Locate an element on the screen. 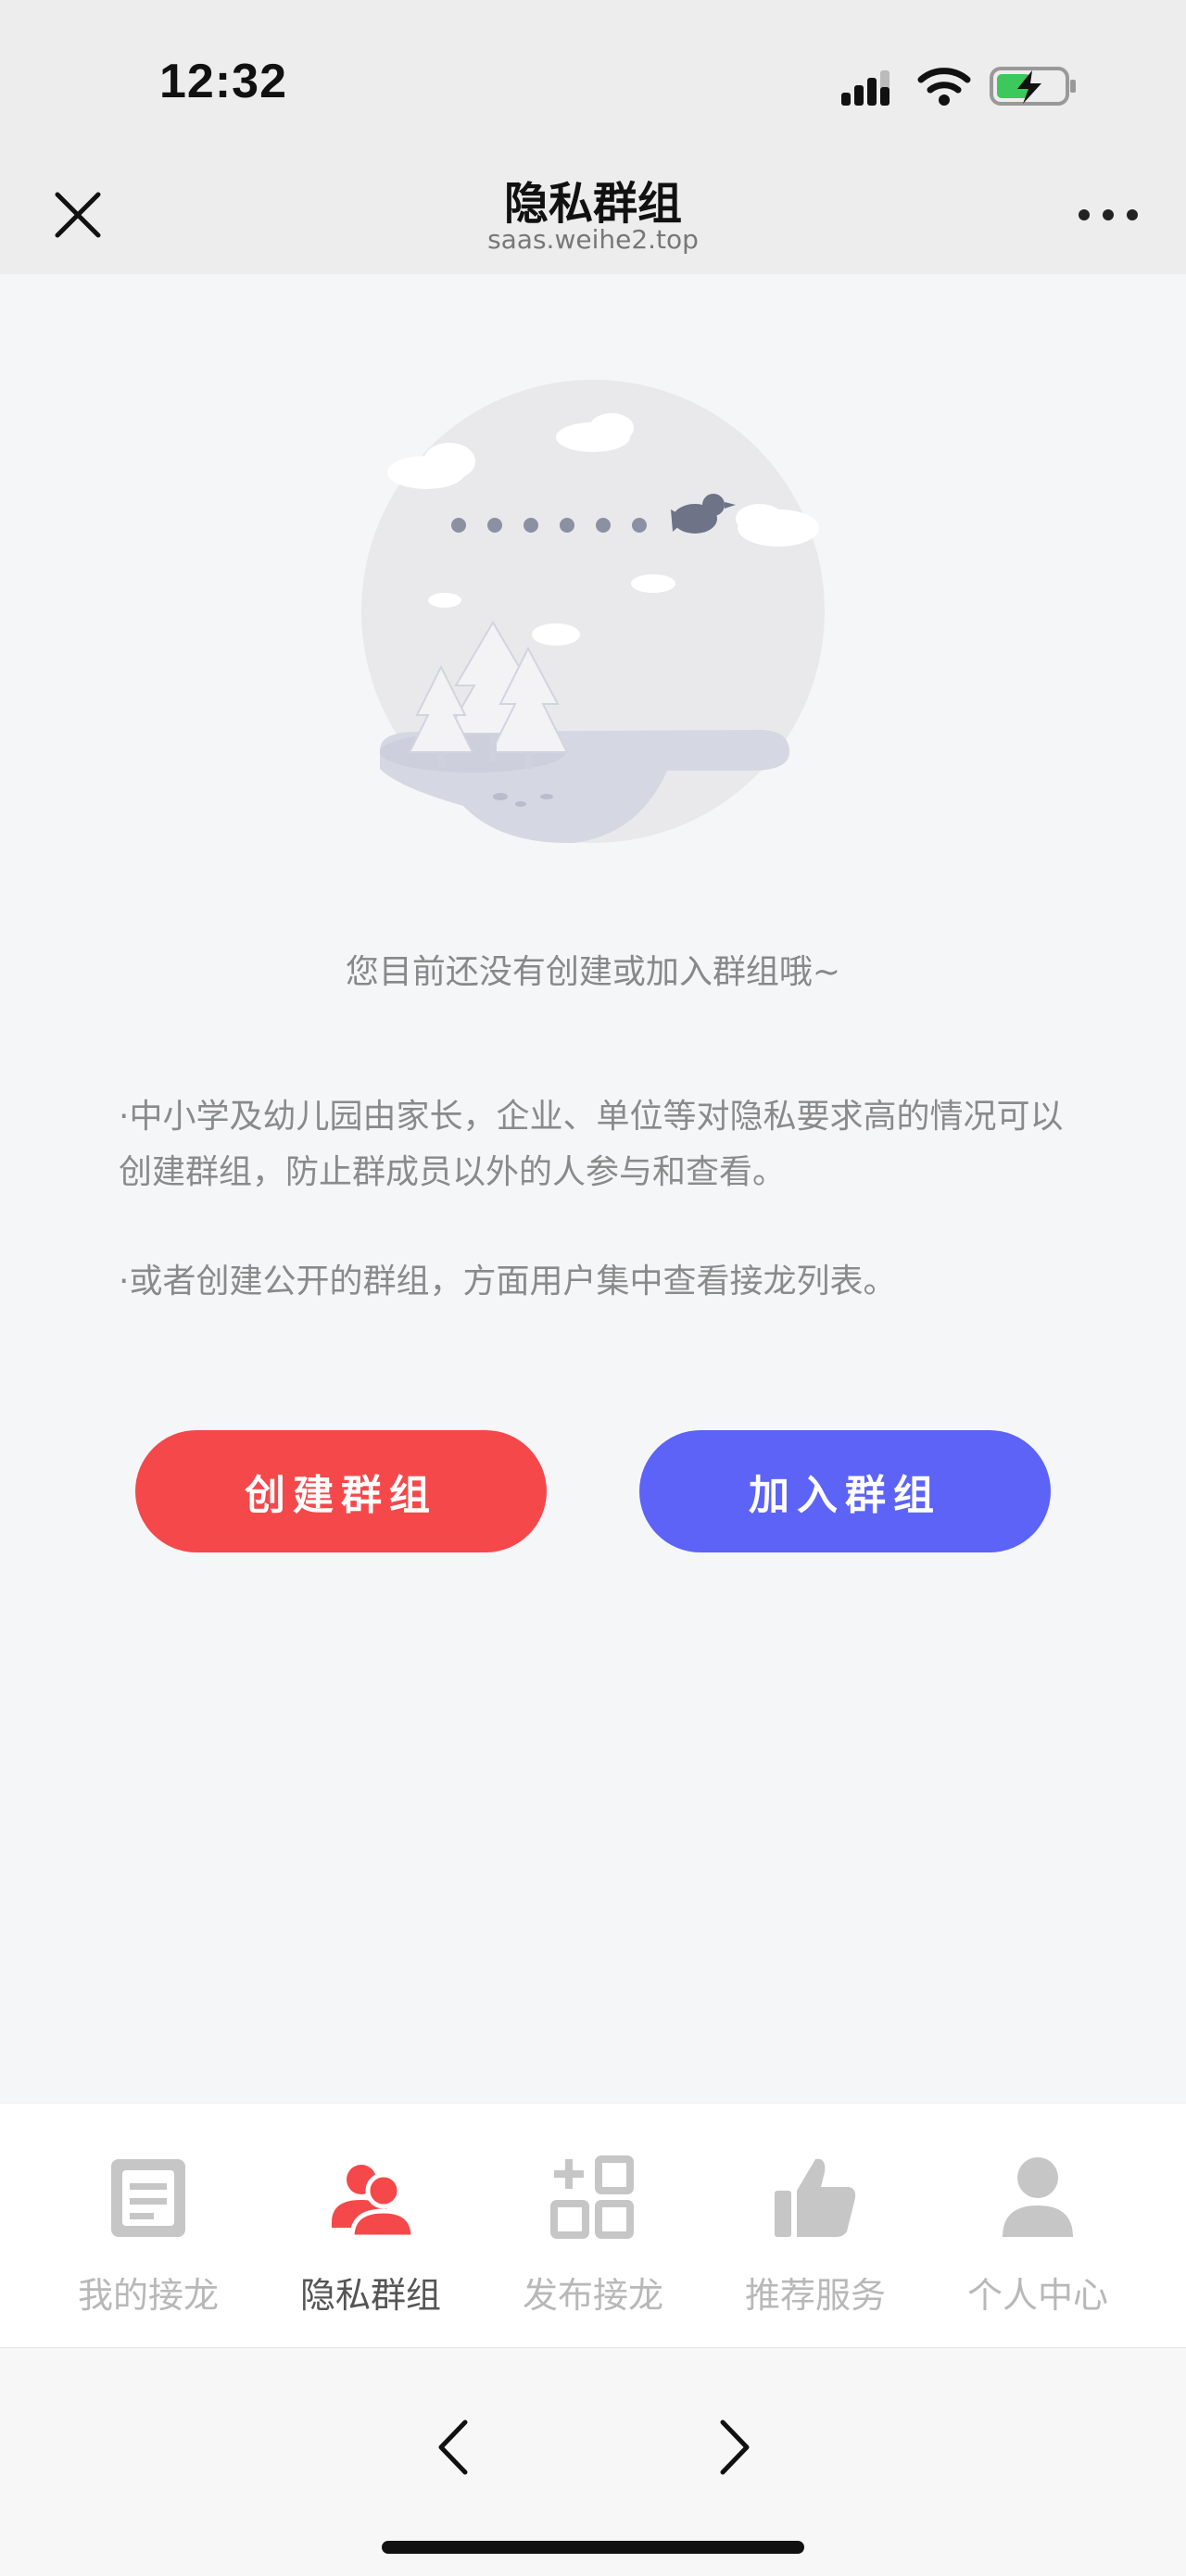 The image size is (1186, 2576). tab-publish-relay: 发布接龙 is located at coordinates (593, 2226).